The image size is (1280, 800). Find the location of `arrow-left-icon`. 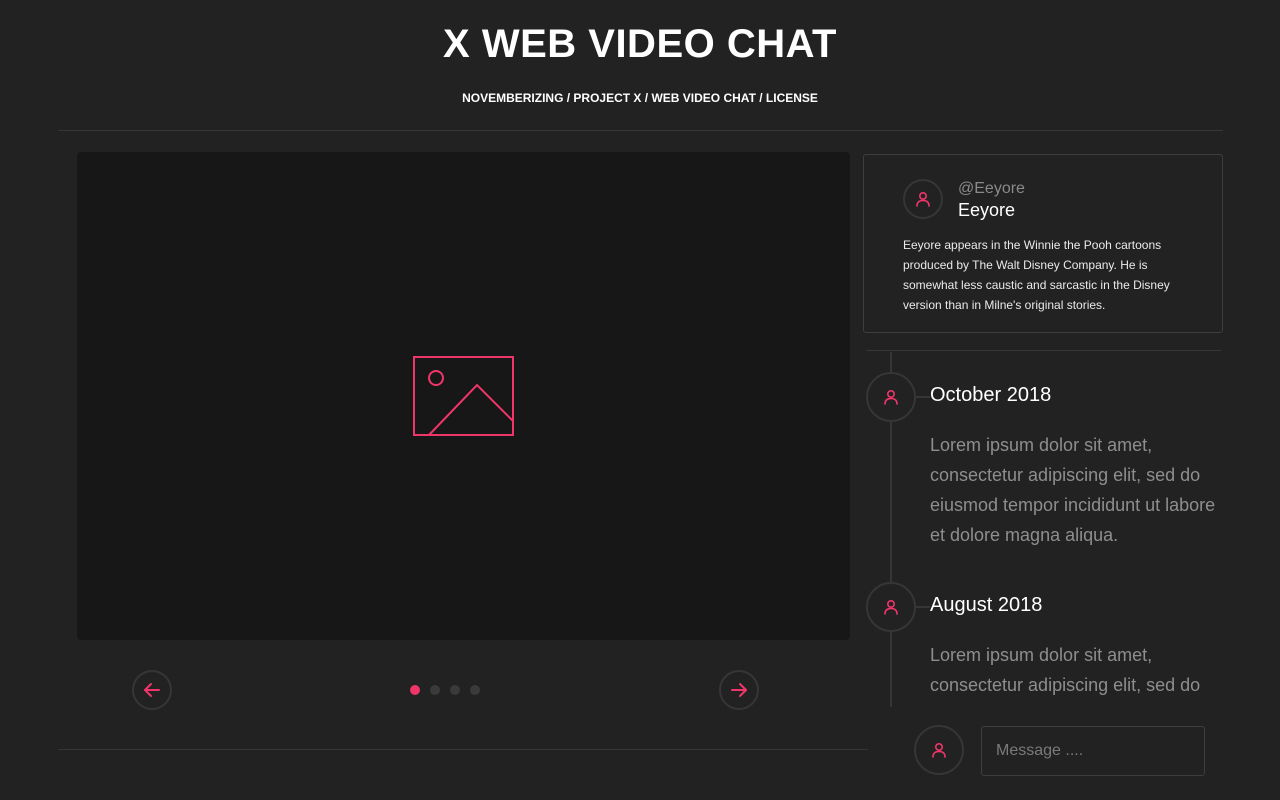

arrow-left-icon is located at coordinates (152, 690).